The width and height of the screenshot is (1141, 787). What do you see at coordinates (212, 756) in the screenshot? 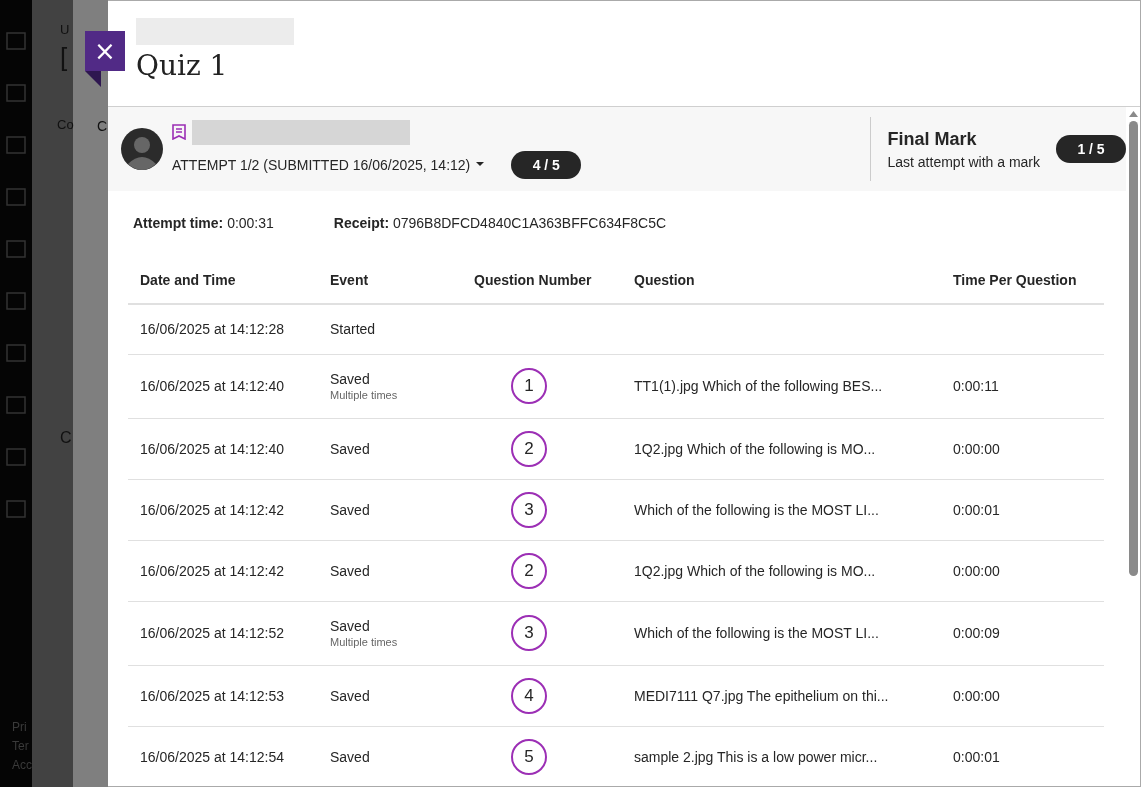
I see `table-cell: 16/06/2025 at 14:12:54` at bounding box center [212, 756].